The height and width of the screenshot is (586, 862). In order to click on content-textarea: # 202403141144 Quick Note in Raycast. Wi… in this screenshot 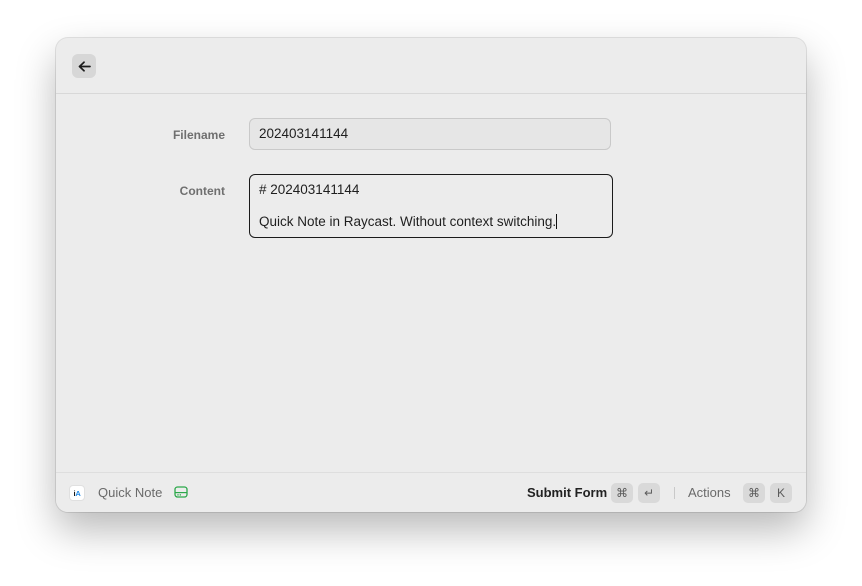, I will do `click(431, 206)`.